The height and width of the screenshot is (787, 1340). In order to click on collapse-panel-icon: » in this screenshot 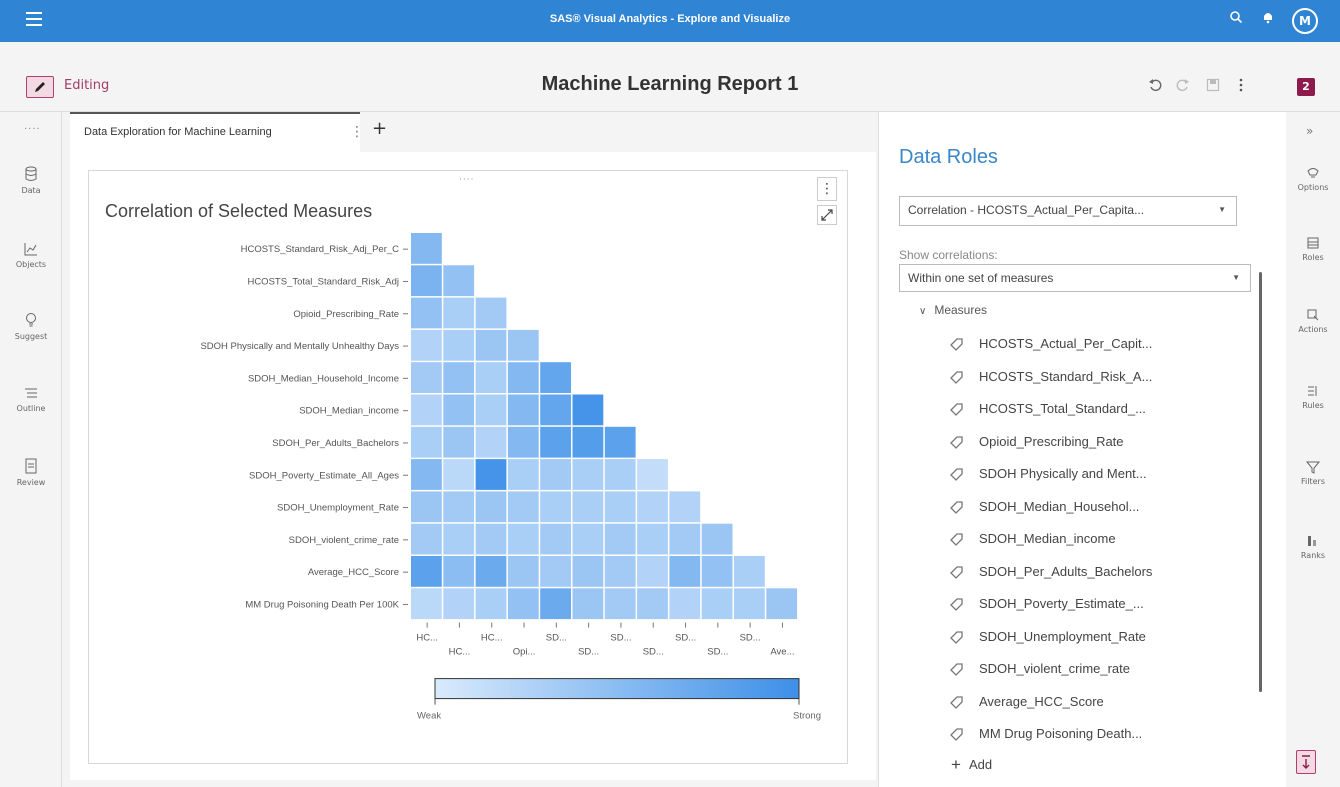, I will do `click(1309, 131)`.